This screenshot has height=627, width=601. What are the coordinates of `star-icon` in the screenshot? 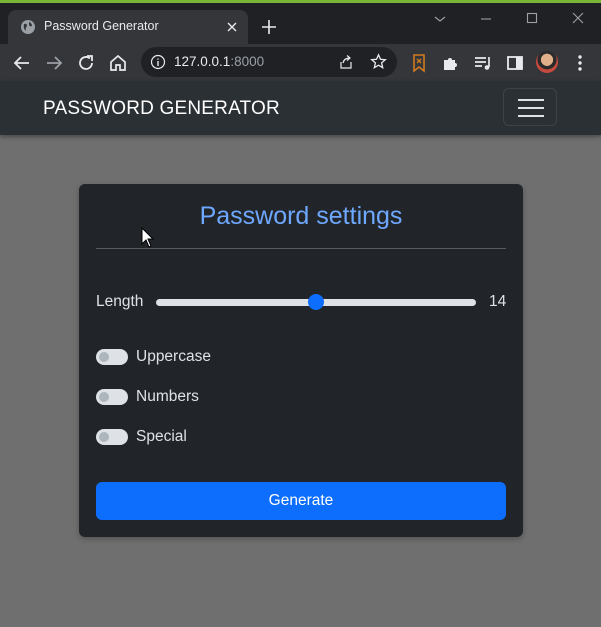 It's located at (378, 61).